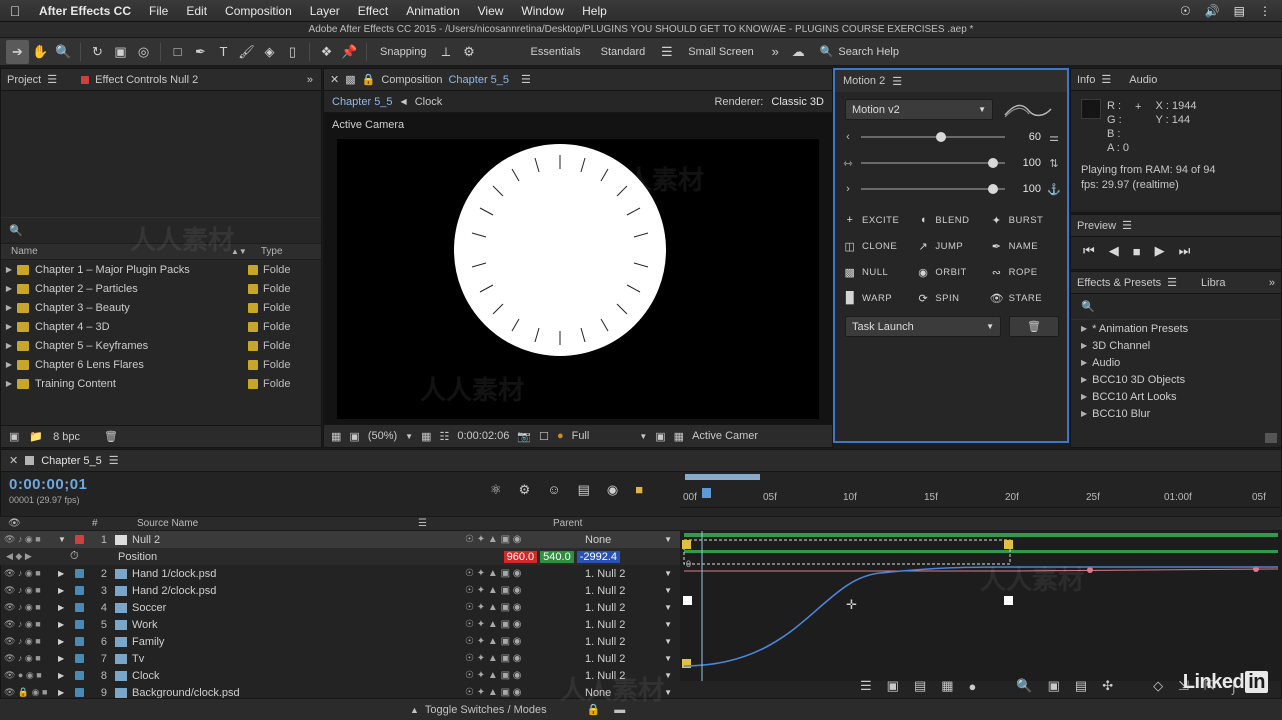 This screenshot has height=720, width=1282. What do you see at coordinates (632, 608) in the screenshot?
I see `layer-parent: 1. Null 2 ▼` at bounding box center [632, 608].